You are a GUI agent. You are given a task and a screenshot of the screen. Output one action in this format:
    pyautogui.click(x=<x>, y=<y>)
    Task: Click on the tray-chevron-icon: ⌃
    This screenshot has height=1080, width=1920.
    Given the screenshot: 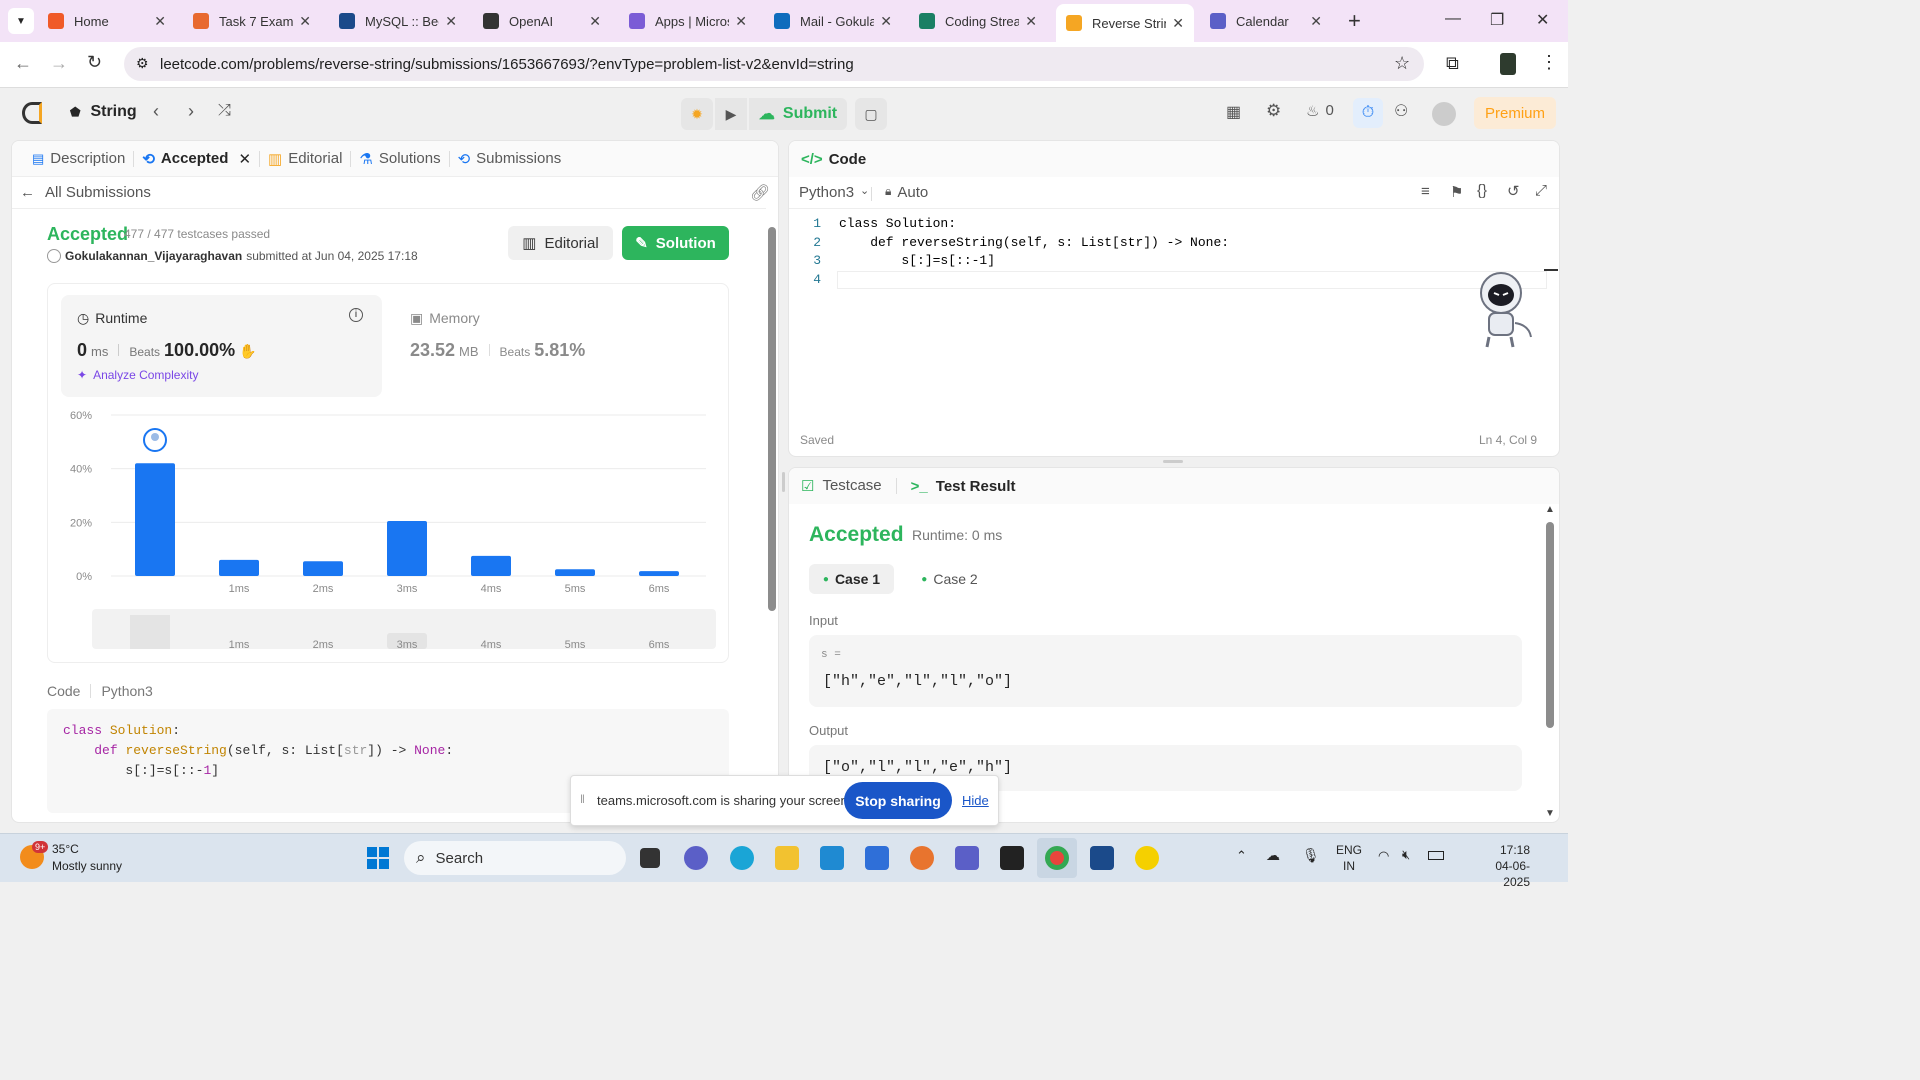 What is the action you would take?
    pyautogui.click(x=1241, y=856)
    